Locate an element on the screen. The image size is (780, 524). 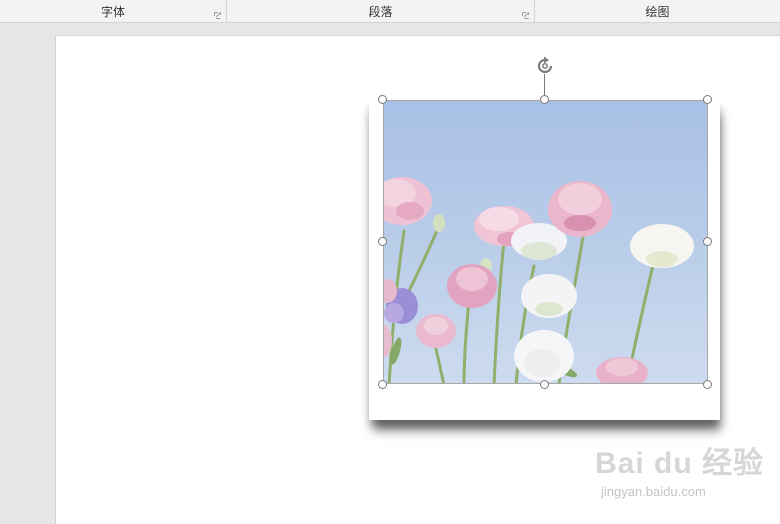
watermark-brand: Bai du 经验 is located at coordinates (680, 463).